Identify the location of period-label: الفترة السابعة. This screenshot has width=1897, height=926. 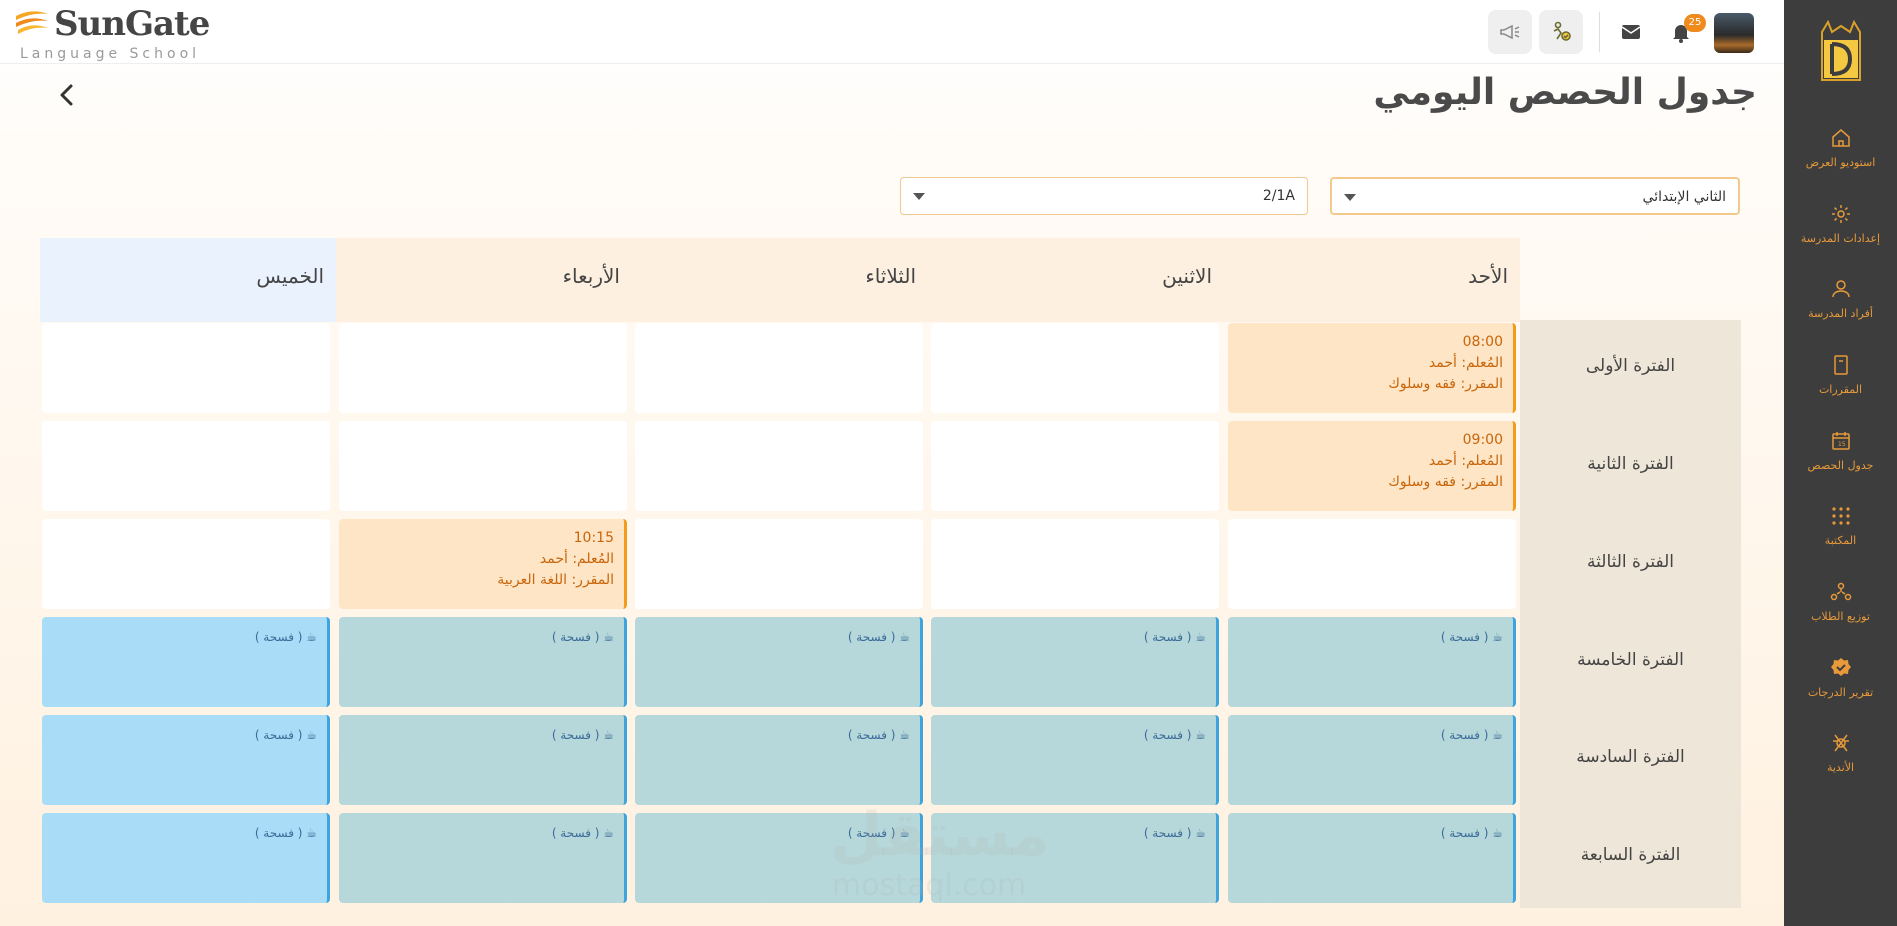
(1630, 855).